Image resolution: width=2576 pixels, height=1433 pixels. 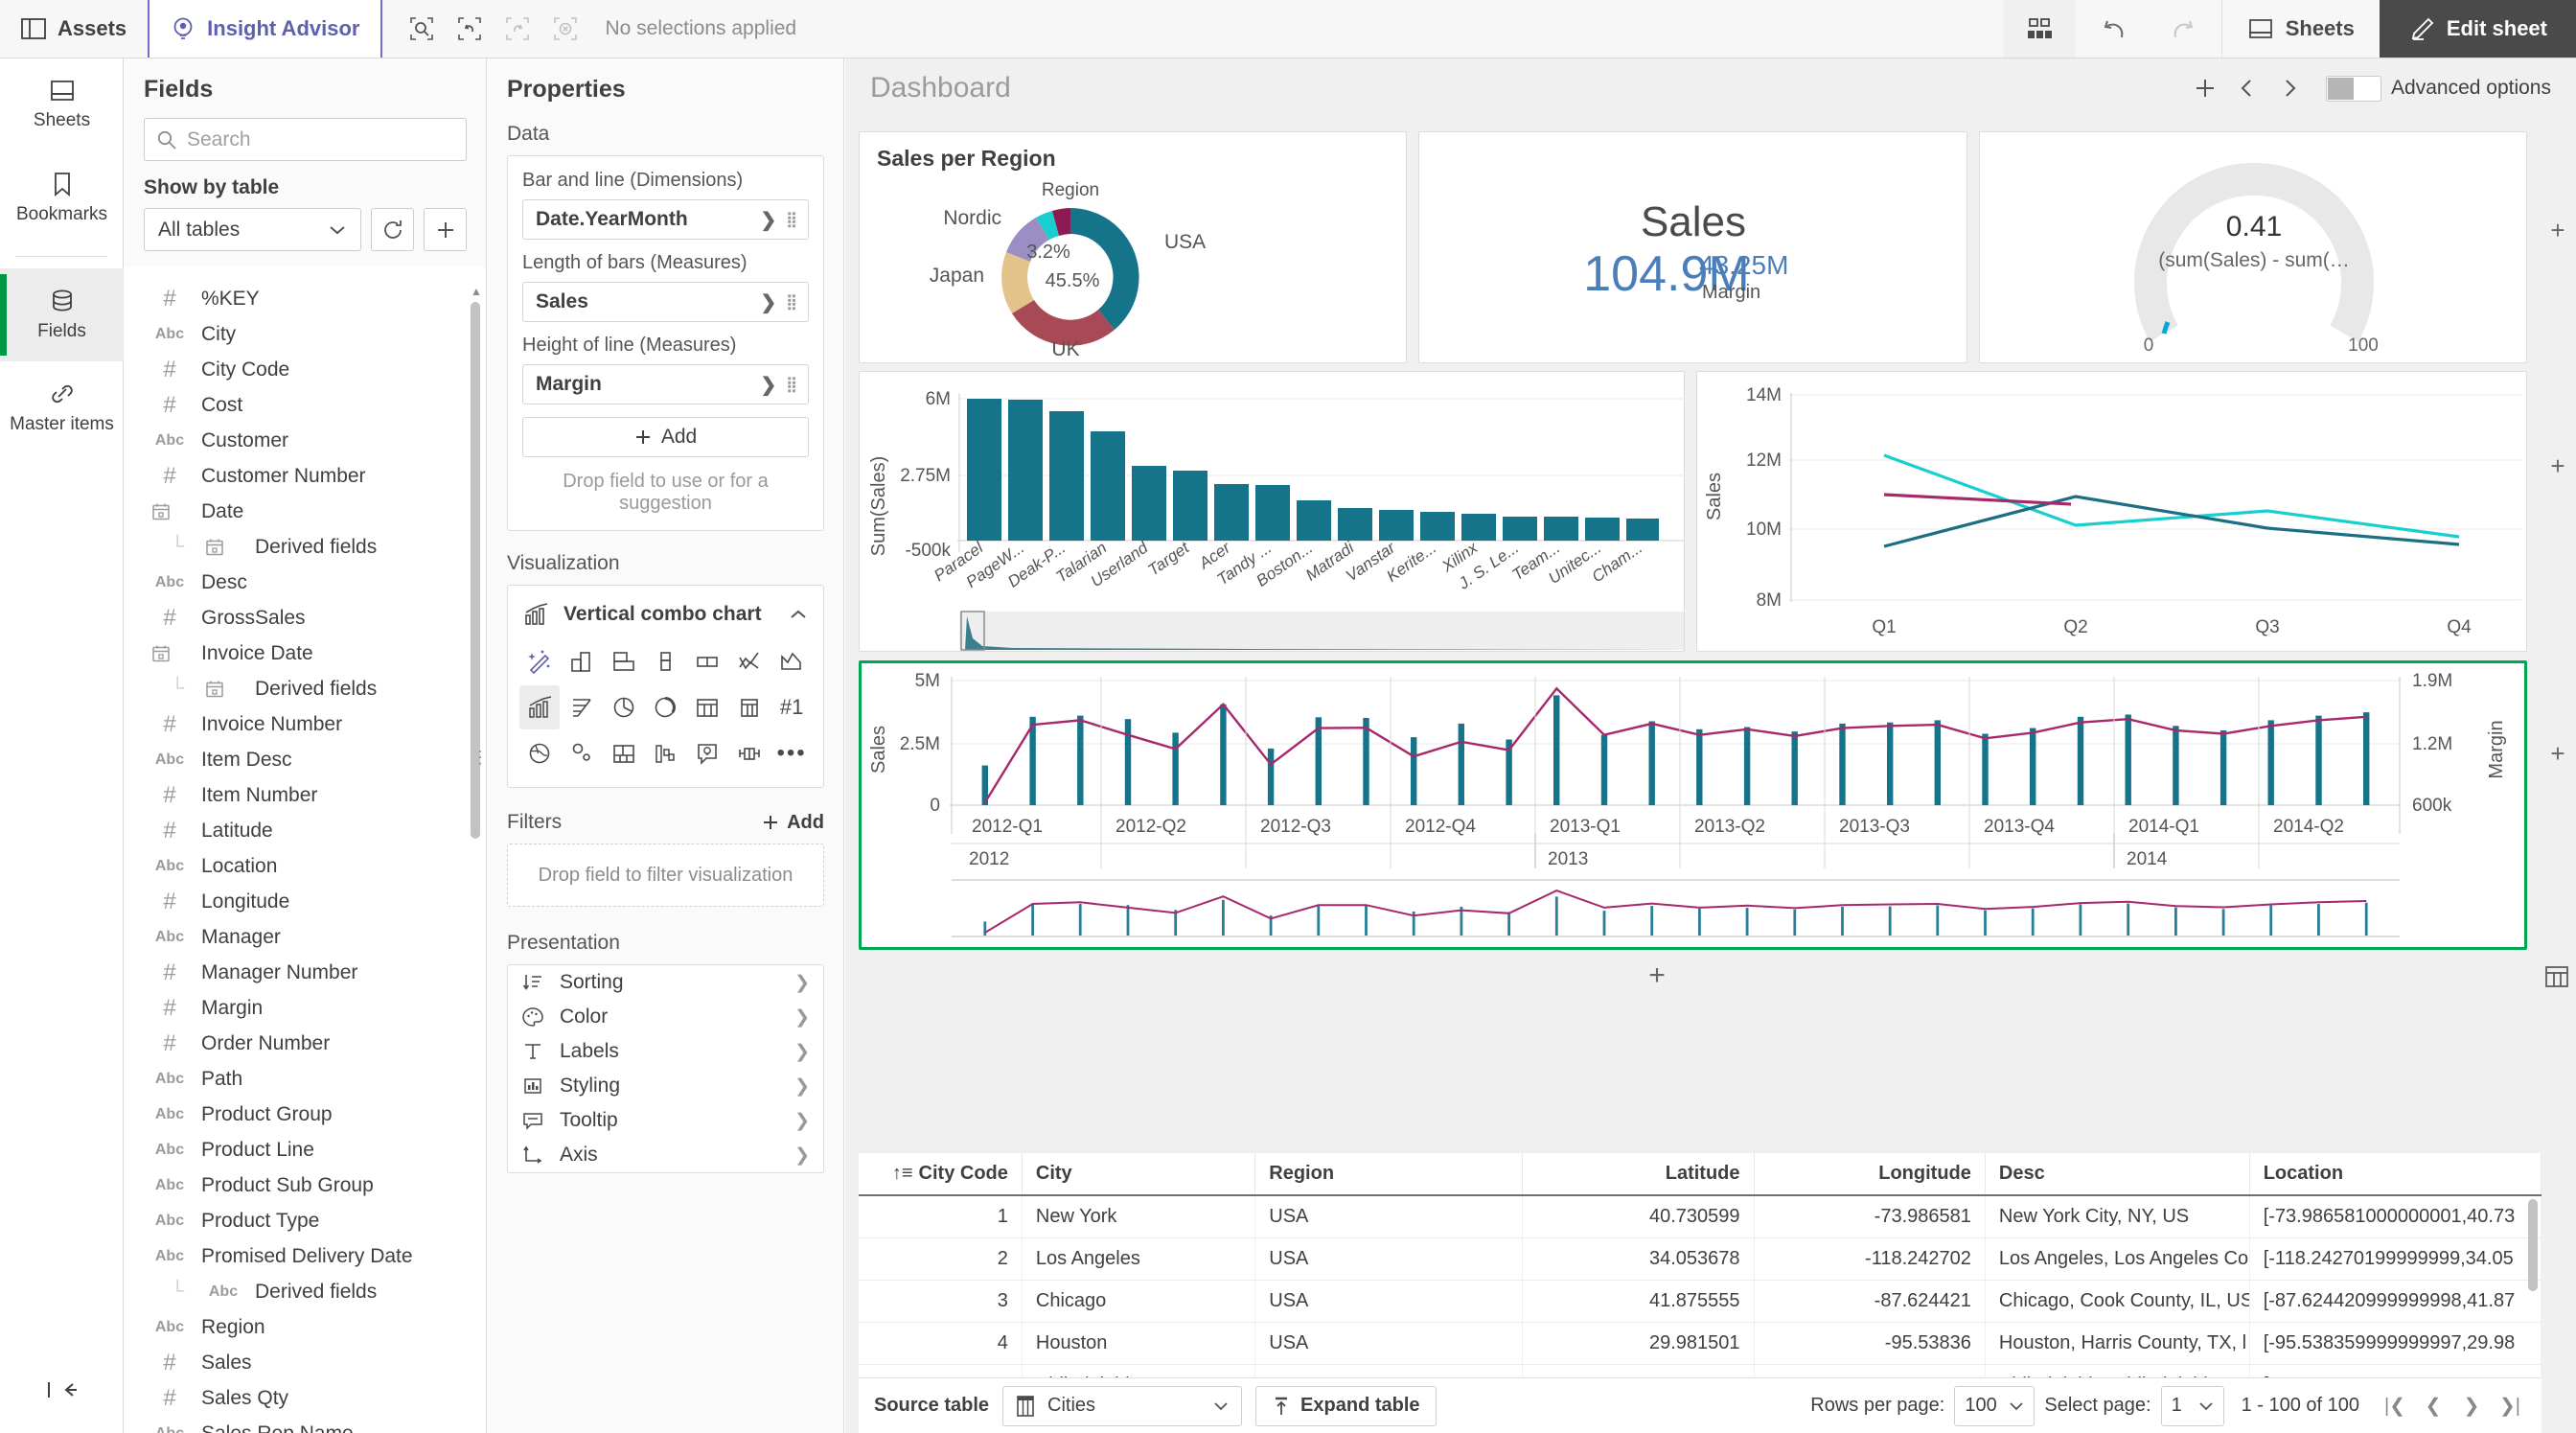 What do you see at coordinates (305, 1424) in the screenshot?
I see `field-item: Abc Sales Rep Name` at bounding box center [305, 1424].